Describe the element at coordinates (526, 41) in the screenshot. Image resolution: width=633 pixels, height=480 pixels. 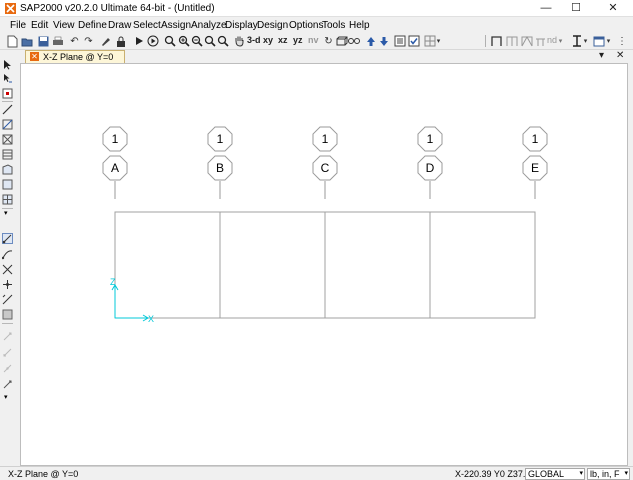
I see `draw-brace-icon` at that location.